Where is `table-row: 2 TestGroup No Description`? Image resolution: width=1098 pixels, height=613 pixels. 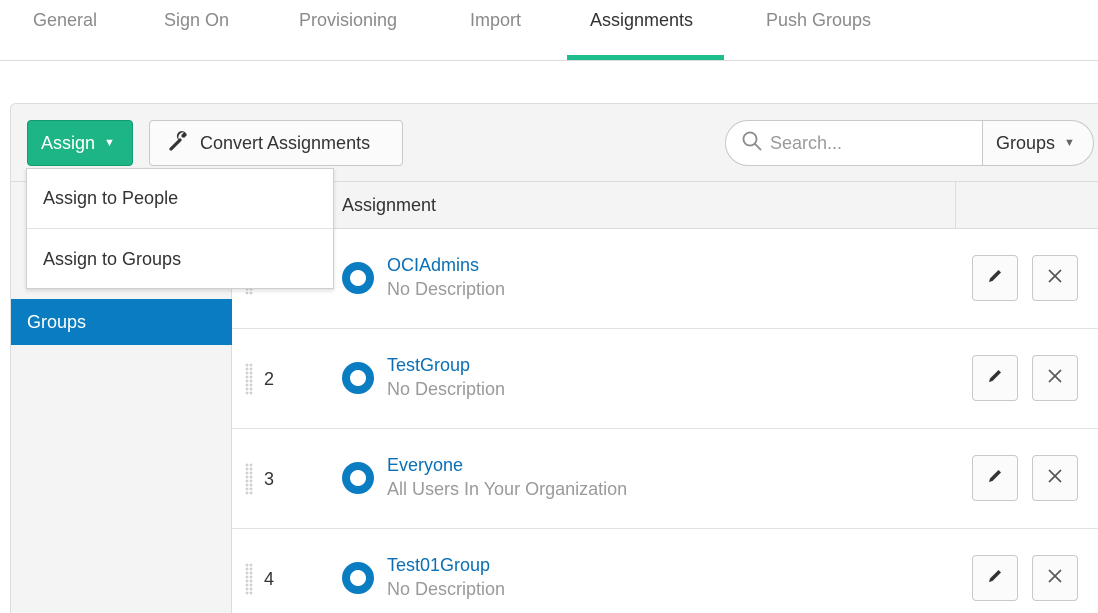 table-row: 2 TestGroup No Description is located at coordinates (665, 379).